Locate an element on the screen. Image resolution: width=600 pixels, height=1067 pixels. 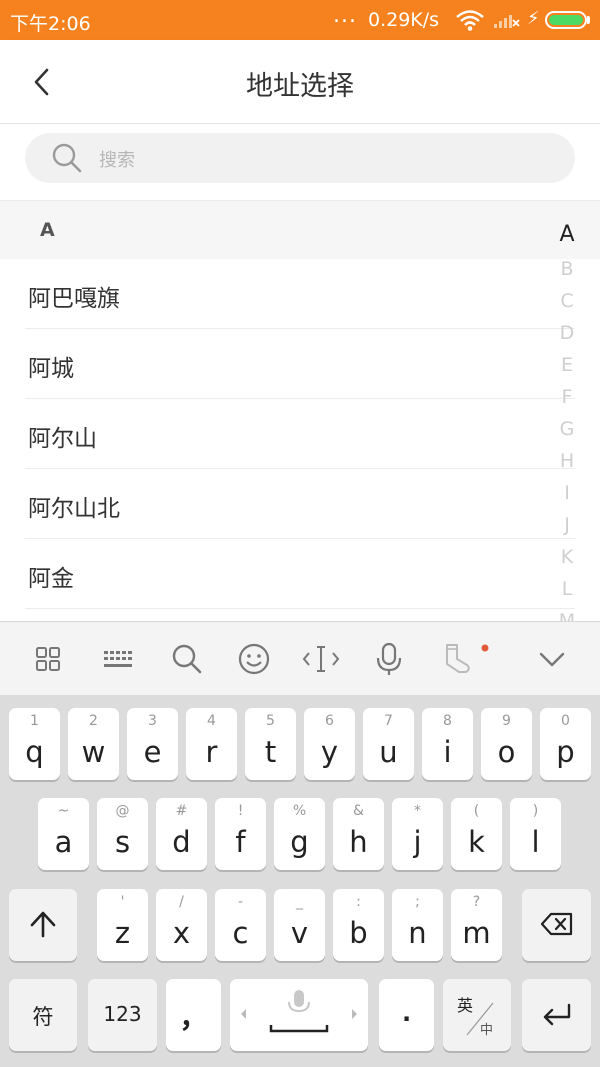
backspace-icon is located at coordinates (556, 924).